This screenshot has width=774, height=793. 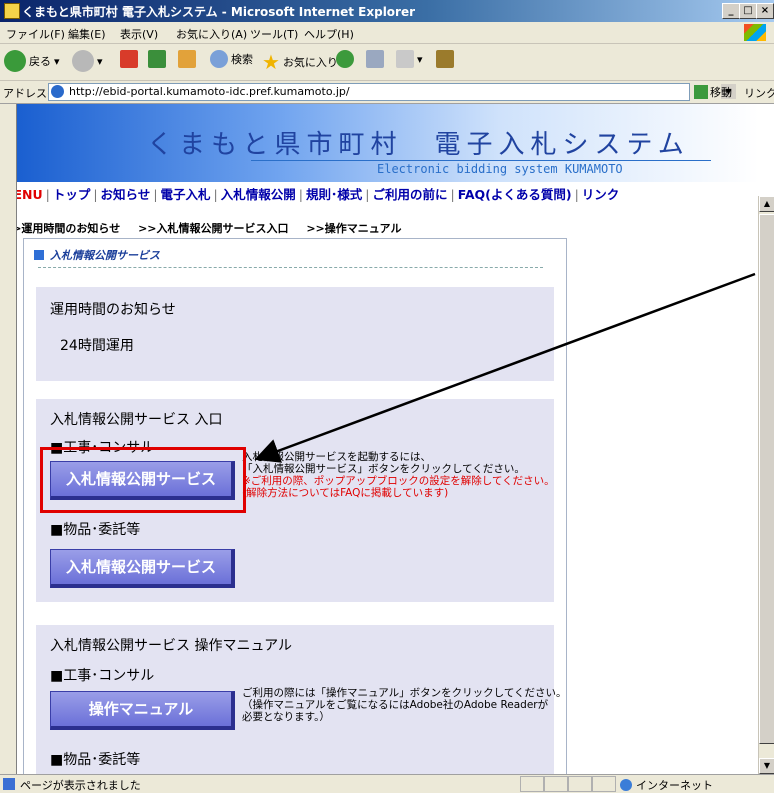 What do you see at coordinates (300, 62) in the screenshot?
I see `favorites-button: ★ お気に入り` at bounding box center [300, 62].